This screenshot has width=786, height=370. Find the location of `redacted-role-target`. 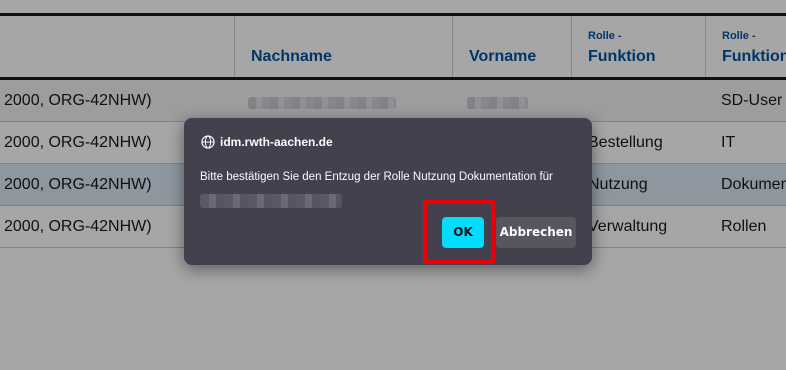

redacted-role-target is located at coordinates (271, 201).